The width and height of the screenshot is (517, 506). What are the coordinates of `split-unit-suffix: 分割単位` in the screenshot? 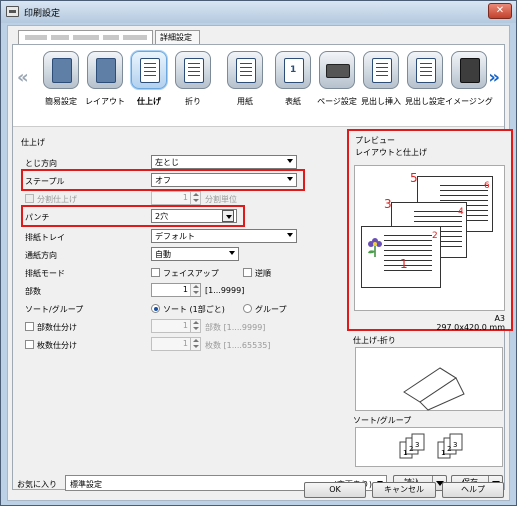 It's located at (221, 199).